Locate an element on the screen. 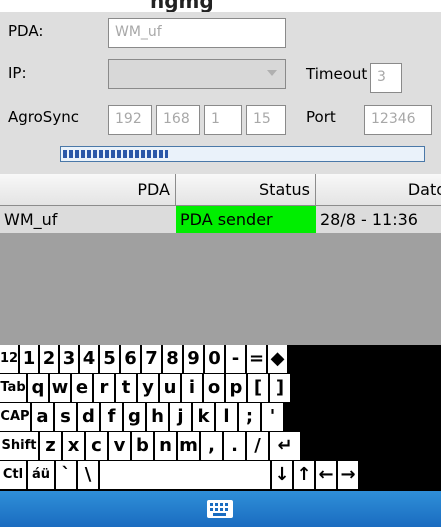 The height and width of the screenshot is (527, 441). key-0: 0 is located at coordinates (214, 359).